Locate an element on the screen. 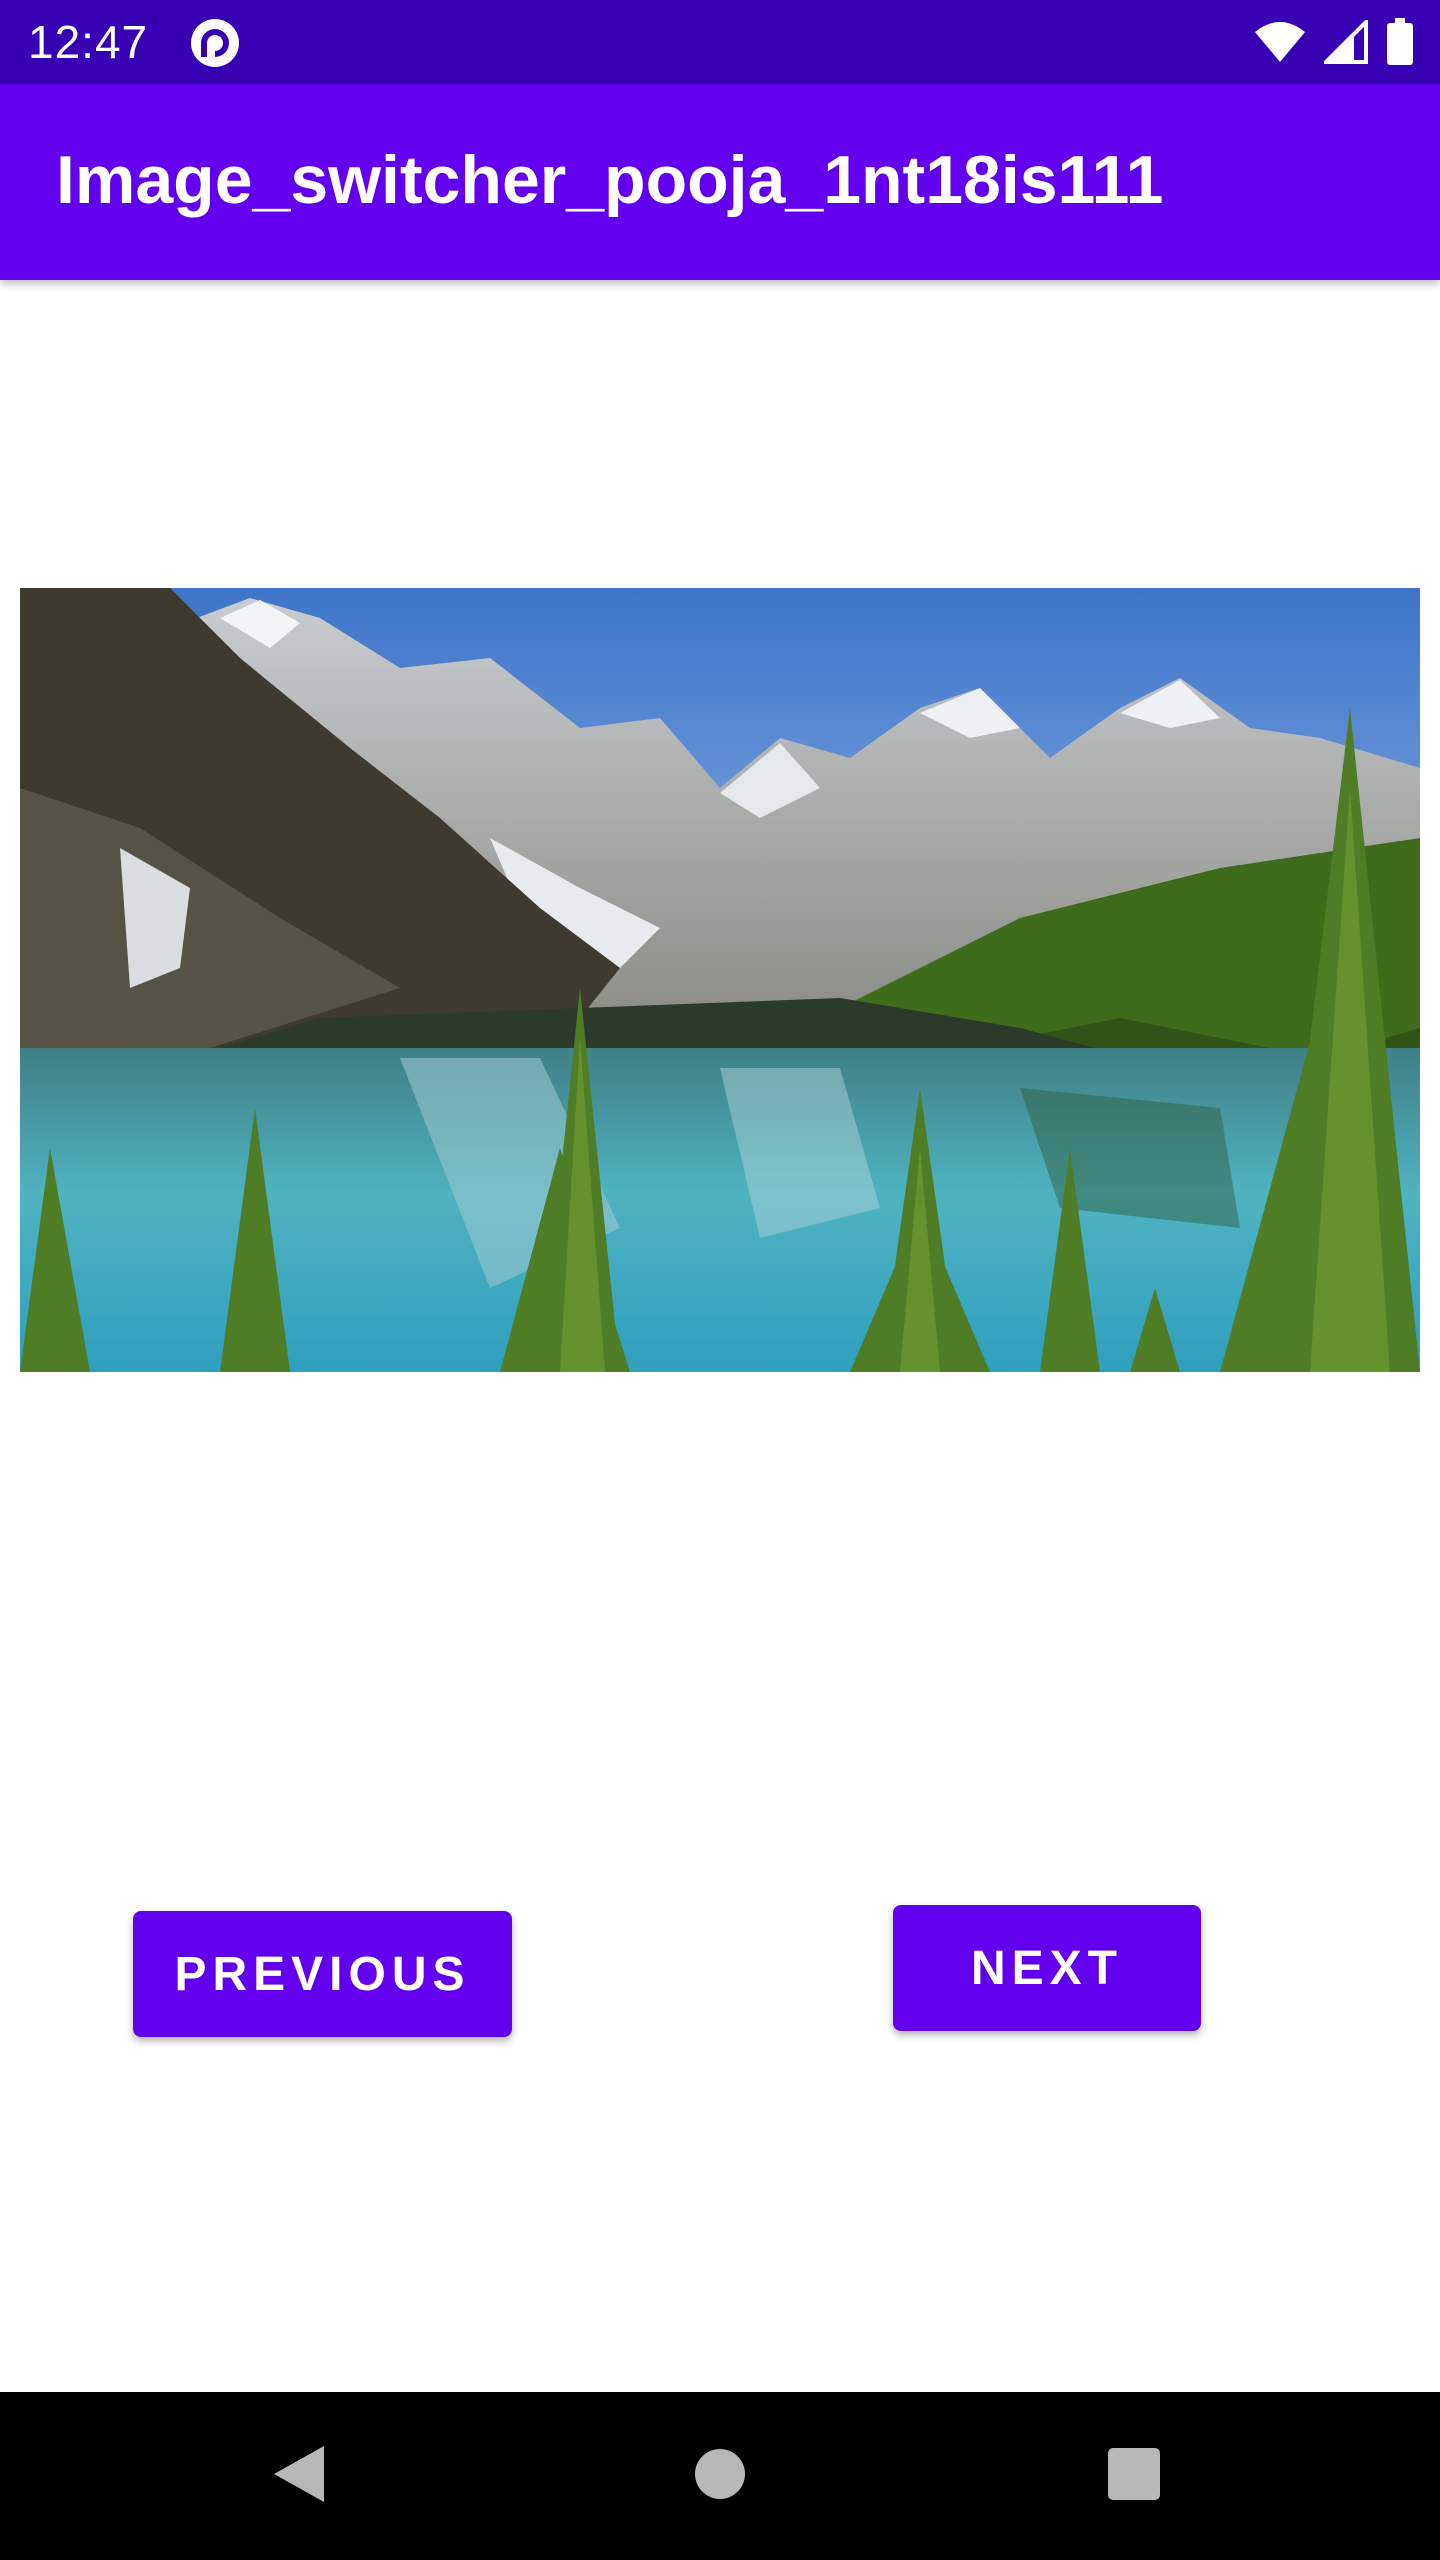 The image size is (1440, 2560). home-icon is located at coordinates (720, 2474).